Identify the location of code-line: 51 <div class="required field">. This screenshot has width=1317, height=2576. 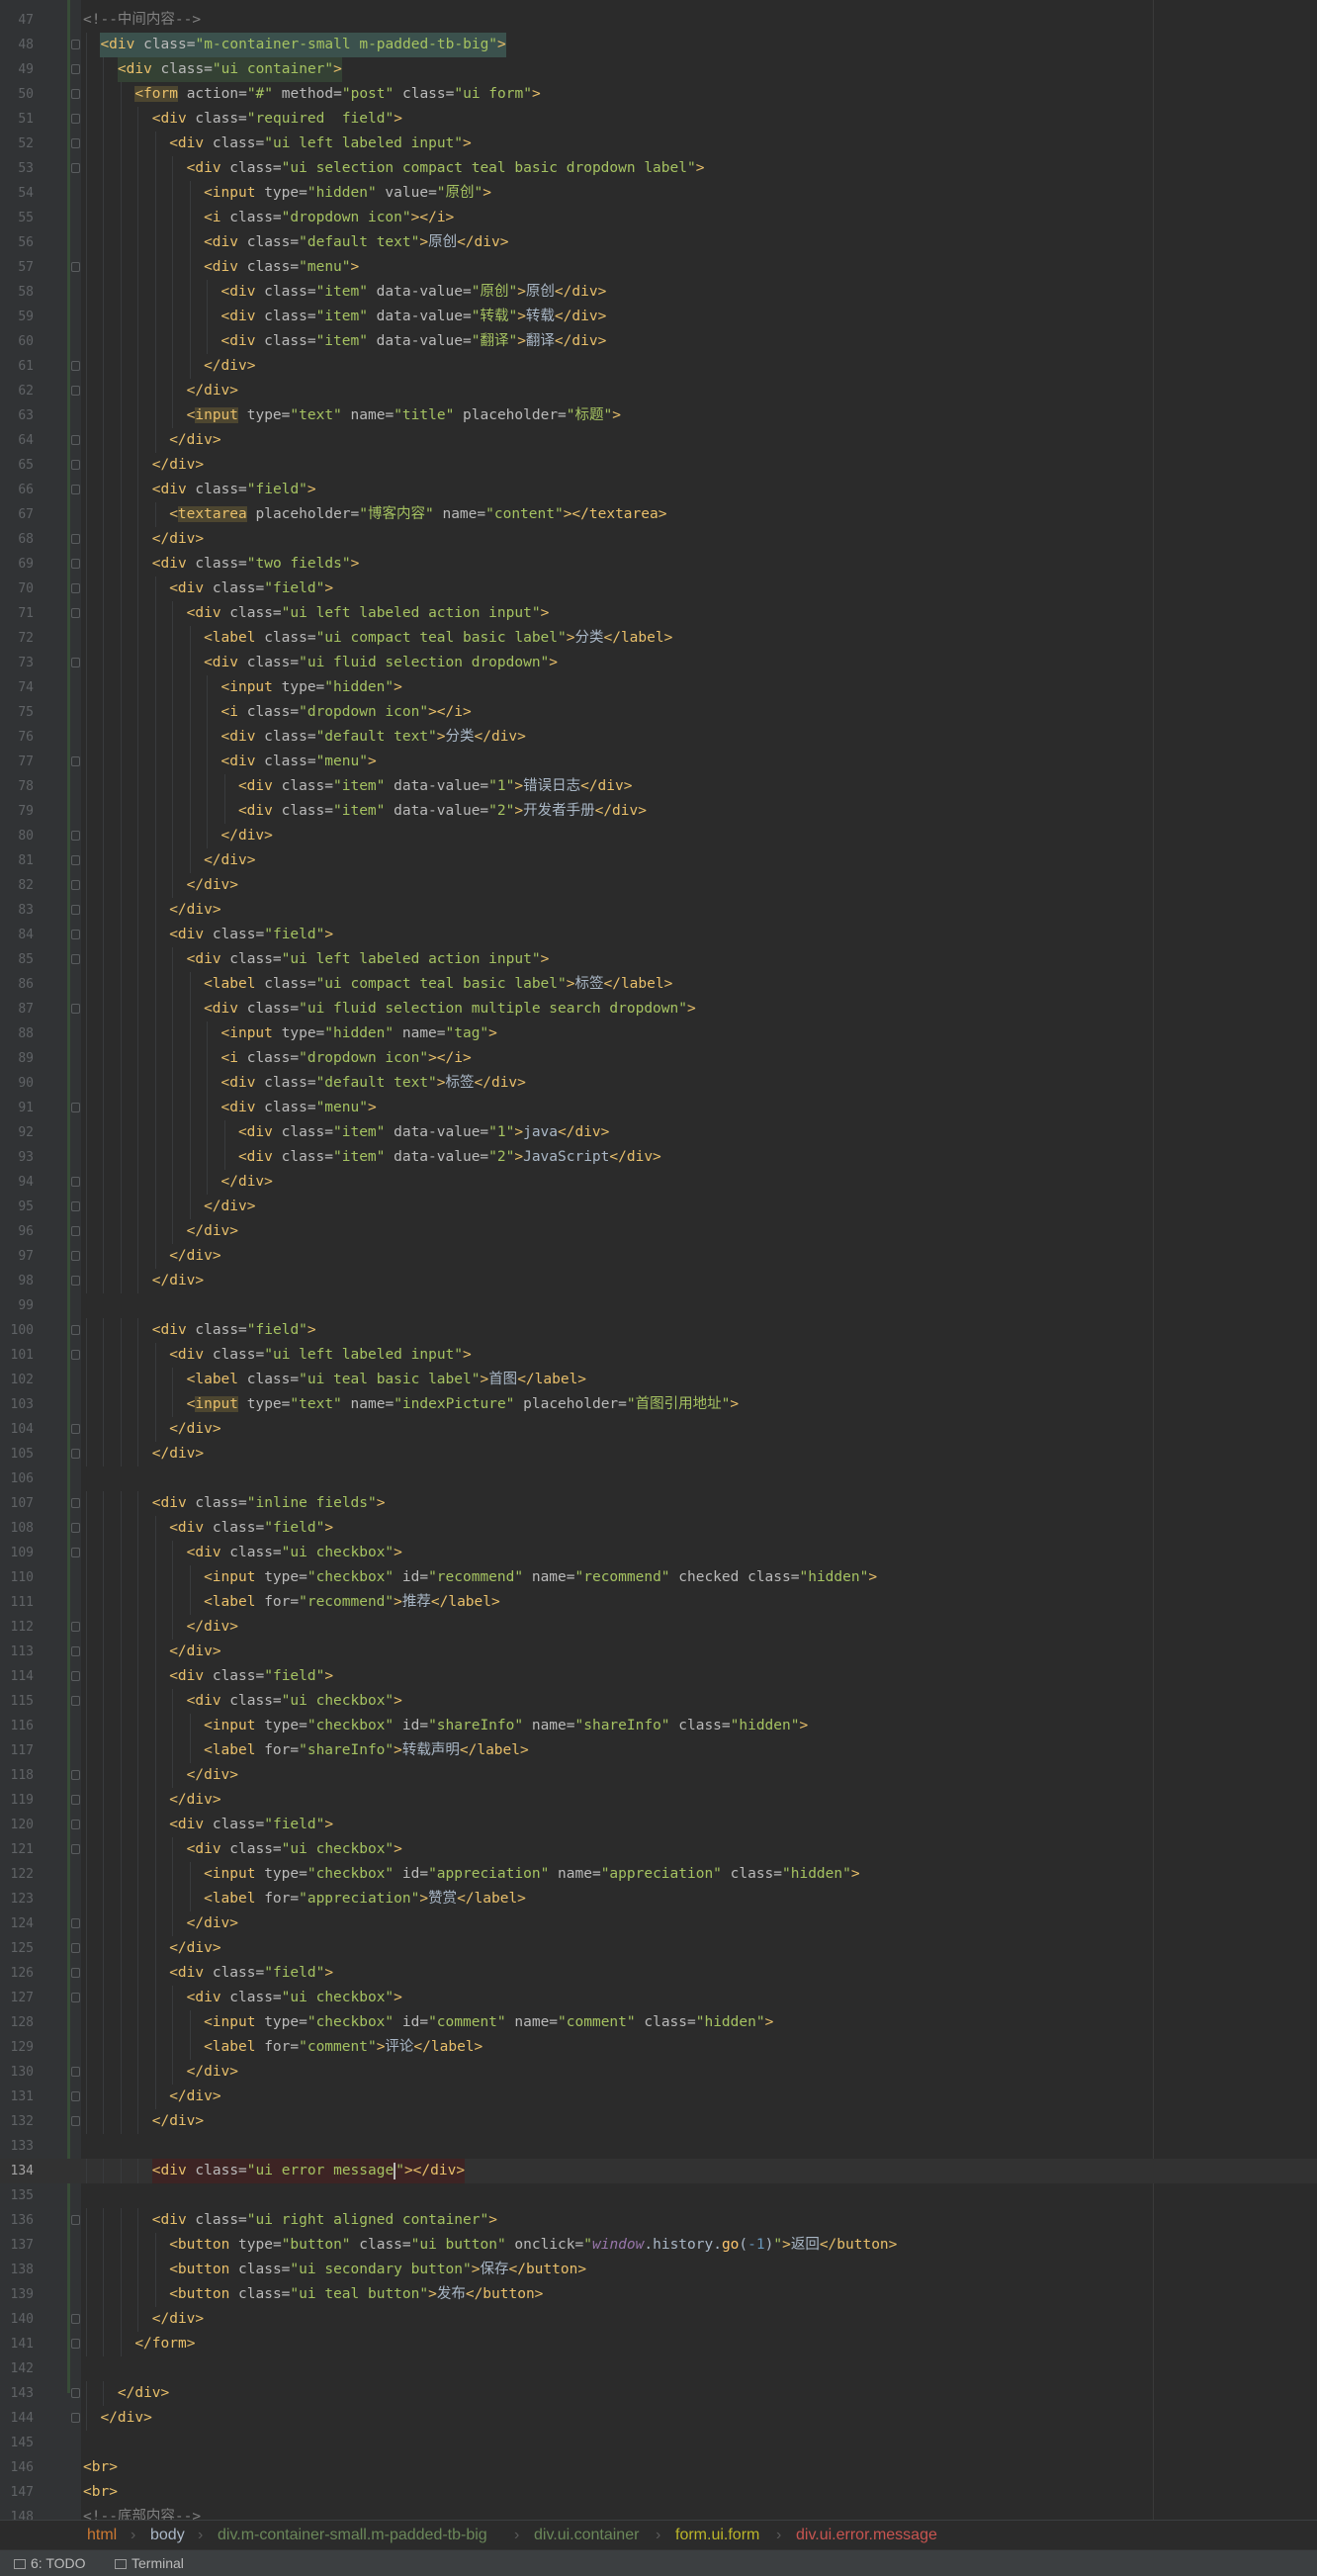
(659, 119).